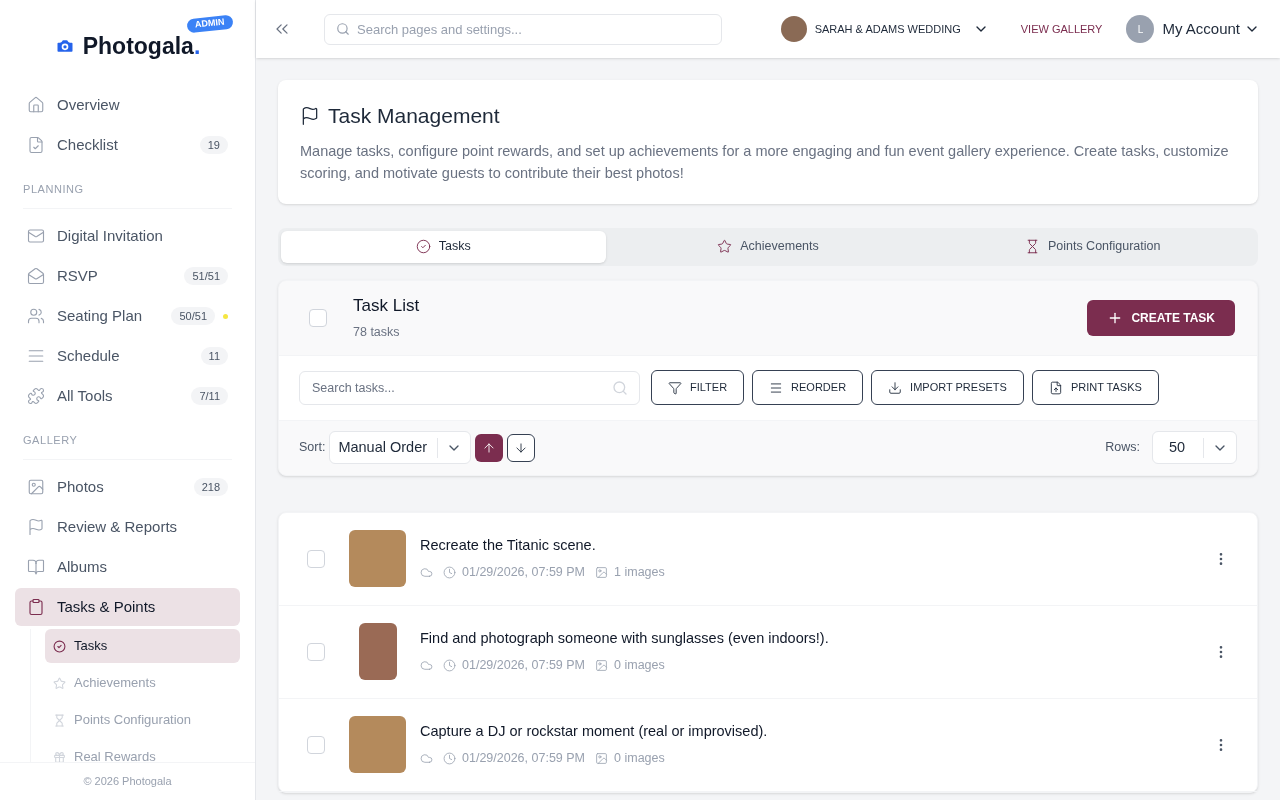 This screenshot has height=800, width=1280. What do you see at coordinates (768, 559) in the screenshot?
I see `task-row: Recreate the Titanic scene. 01/29/2026, 07:59 PM 1 images` at bounding box center [768, 559].